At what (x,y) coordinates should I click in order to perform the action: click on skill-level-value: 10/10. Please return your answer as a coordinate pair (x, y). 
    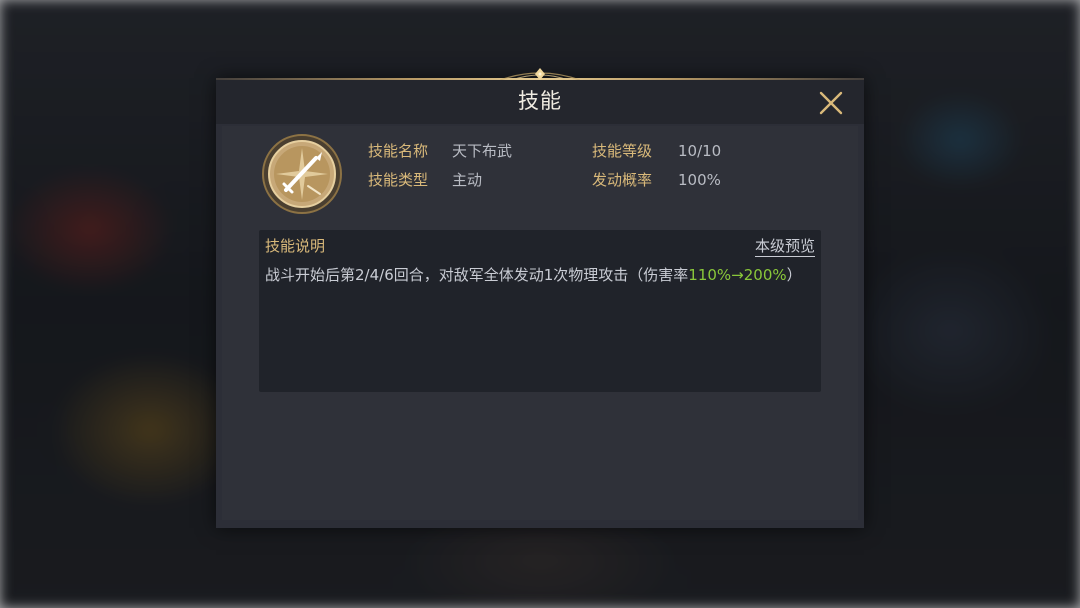
    Looking at the image, I should click on (700, 151).